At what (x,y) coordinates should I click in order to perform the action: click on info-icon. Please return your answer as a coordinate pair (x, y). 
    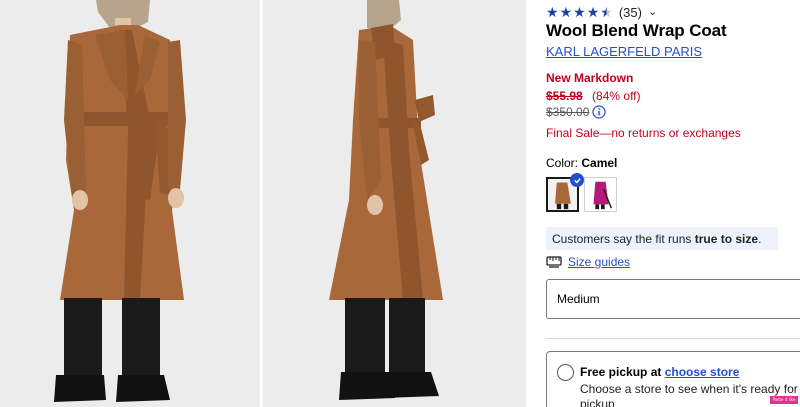
    Looking at the image, I should click on (599, 112).